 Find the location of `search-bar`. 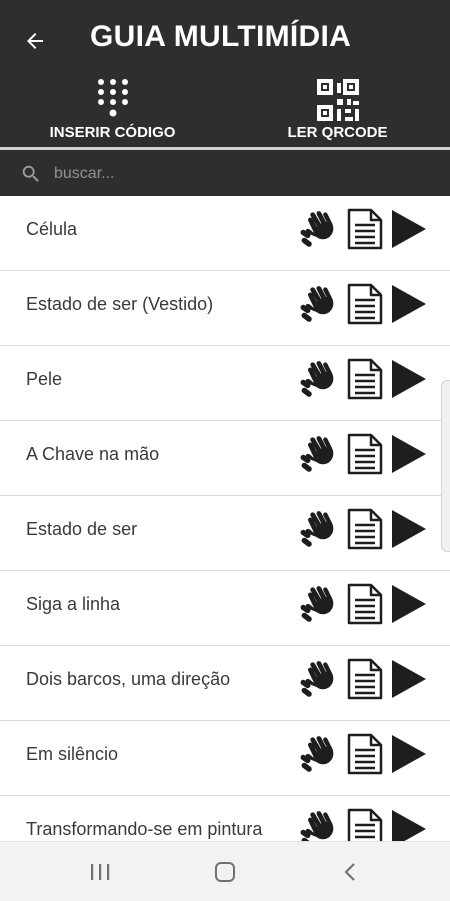

search-bar is located at coordinates (225, 173).